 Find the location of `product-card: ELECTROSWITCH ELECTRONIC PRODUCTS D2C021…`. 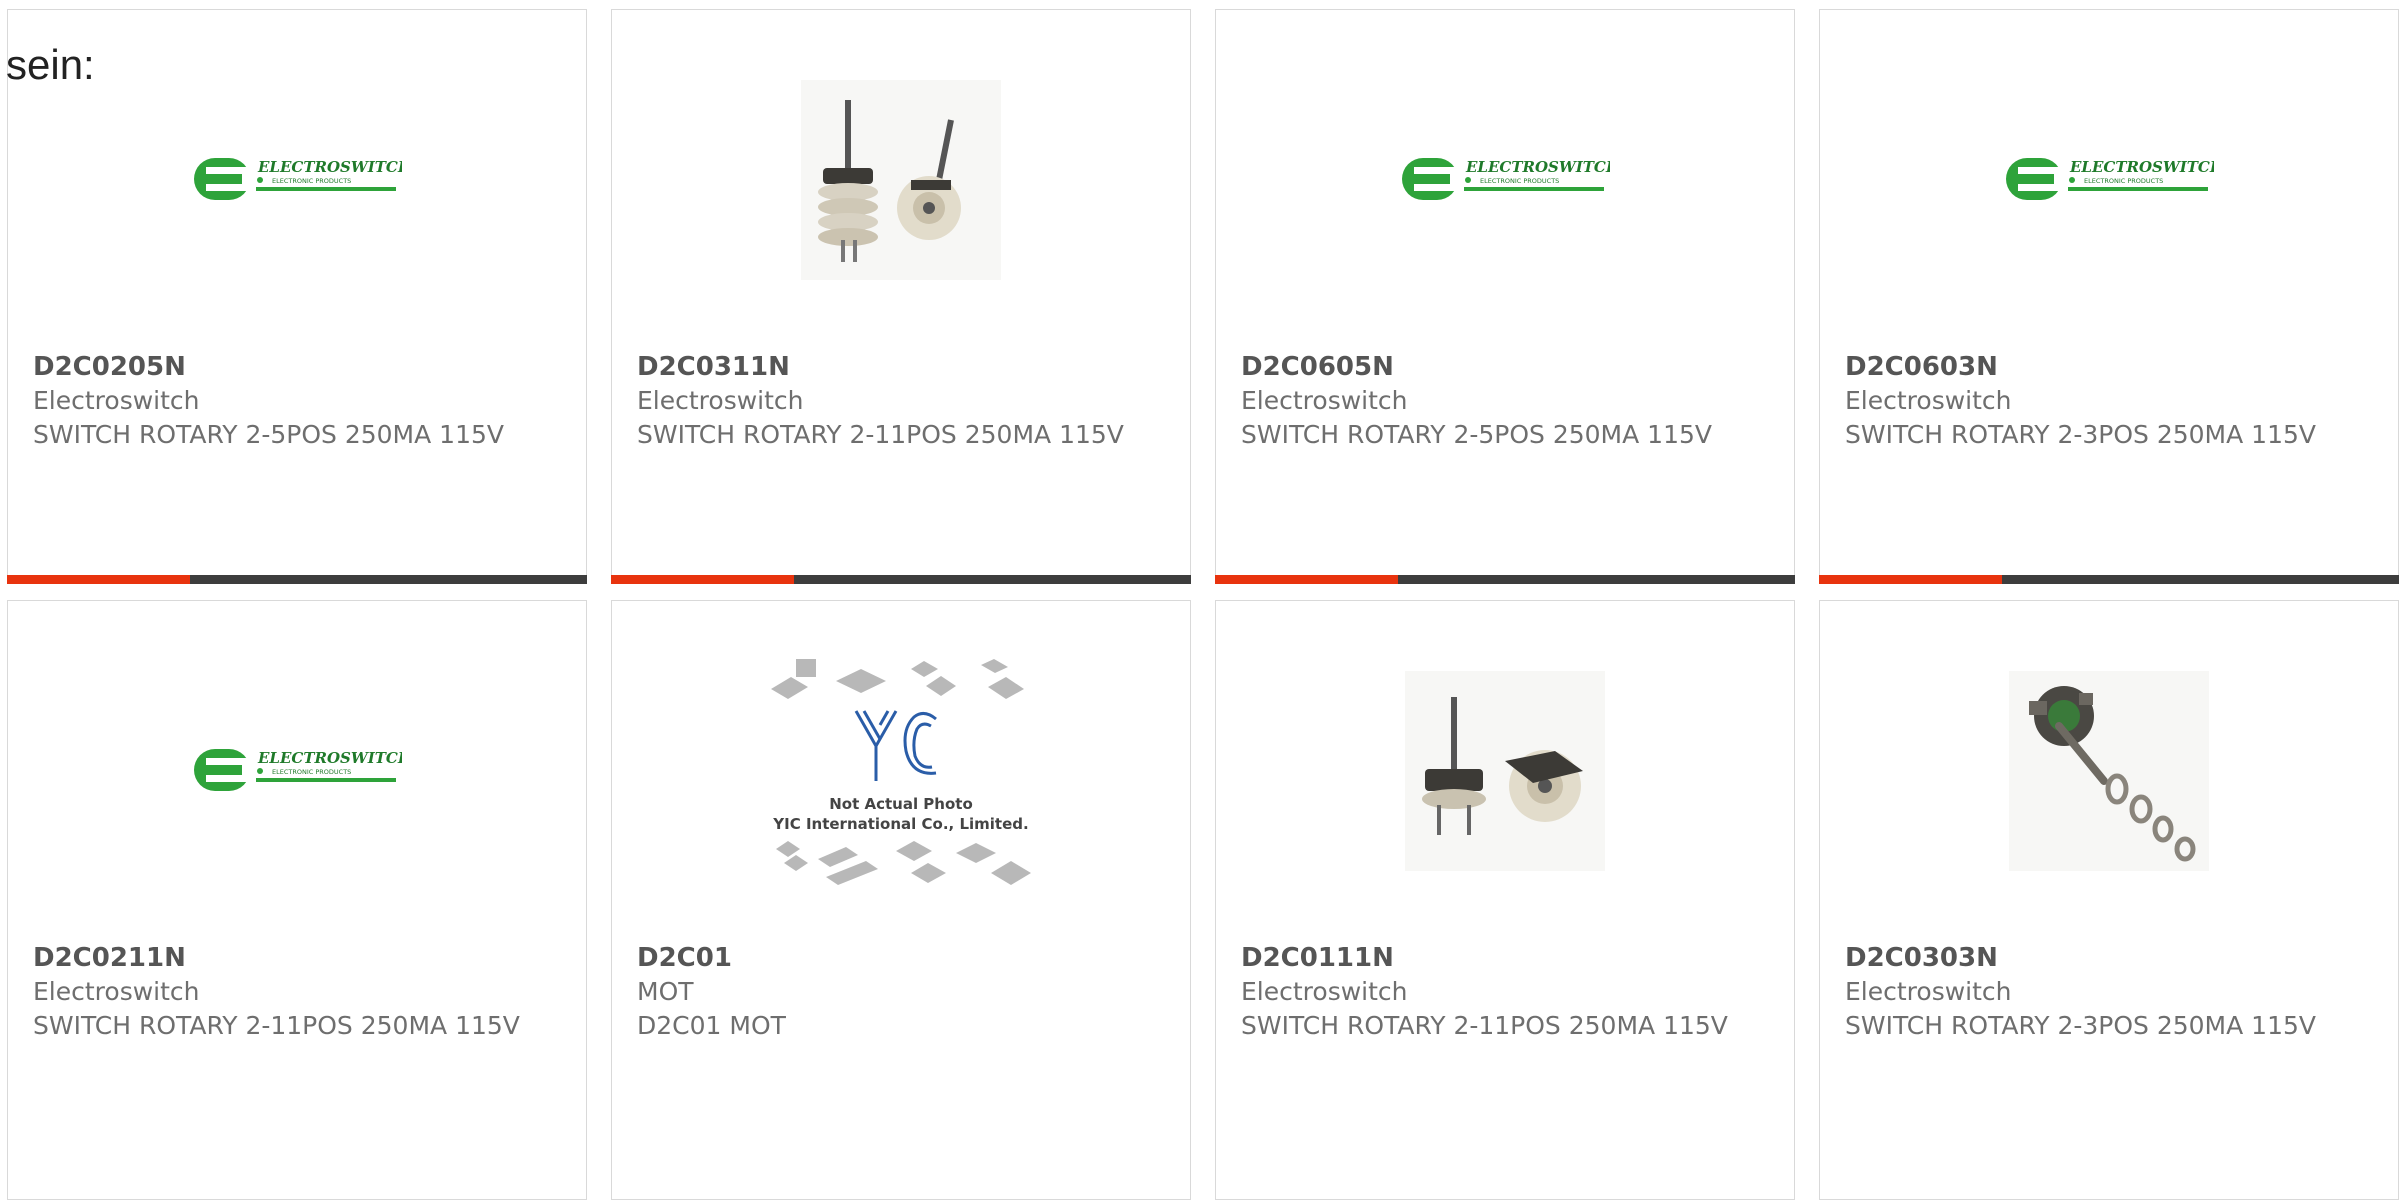

product-card: ELECTROSWITCH ELECTRONIC PRODUCTS D2C021… is located at coordinates (297, 900).